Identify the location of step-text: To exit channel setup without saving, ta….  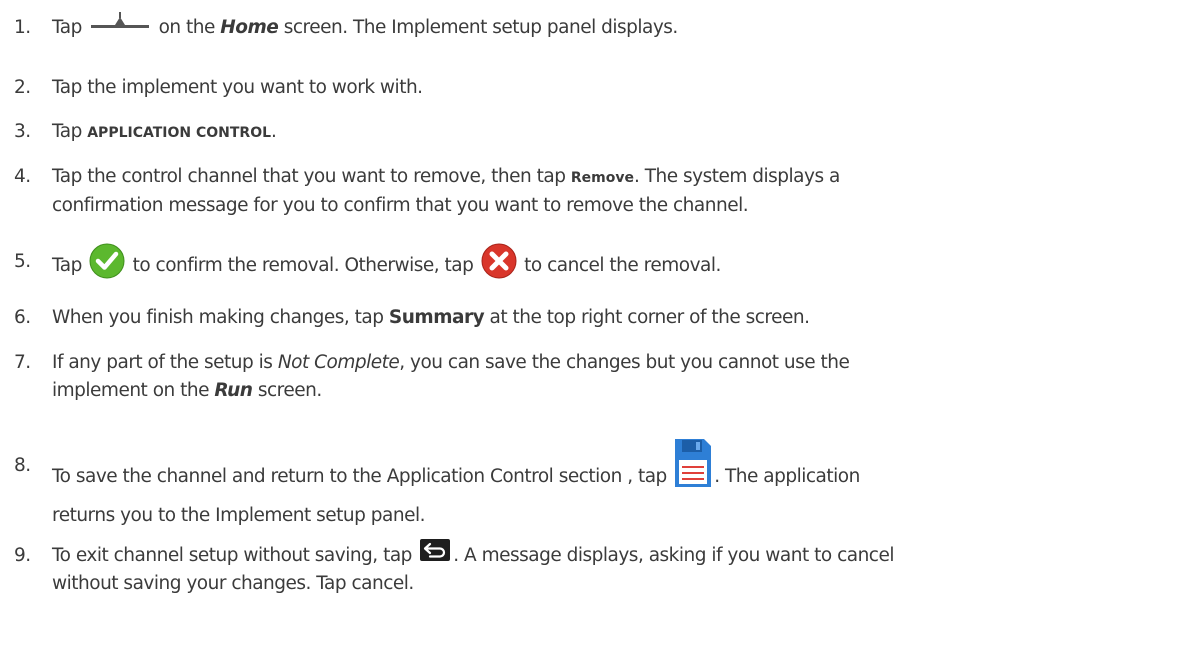
(473, 568).